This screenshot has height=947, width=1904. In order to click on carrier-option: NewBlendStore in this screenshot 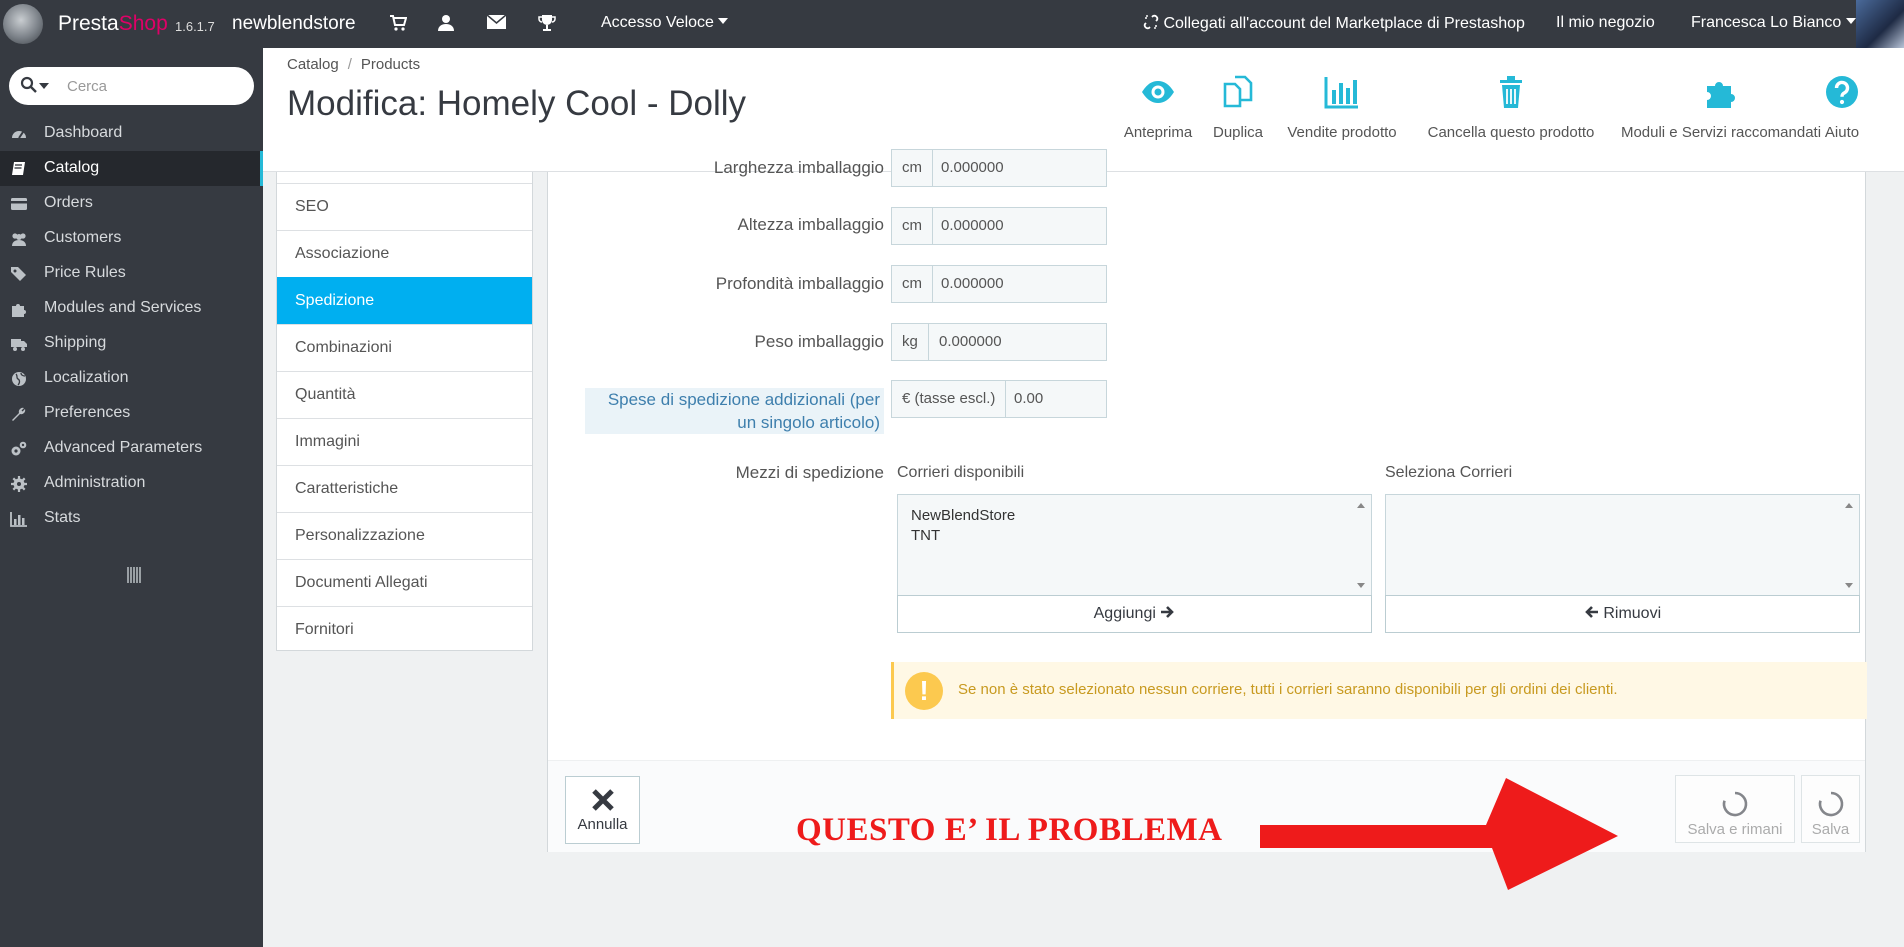, I will do `click(963, 515)`.